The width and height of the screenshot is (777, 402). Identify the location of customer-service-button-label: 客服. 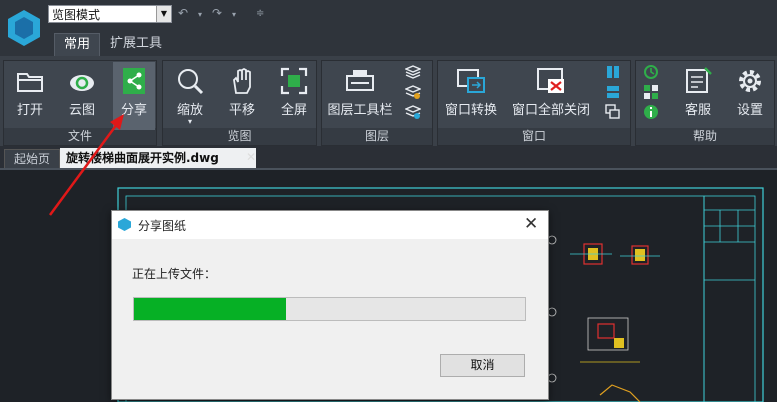
(697, 110).